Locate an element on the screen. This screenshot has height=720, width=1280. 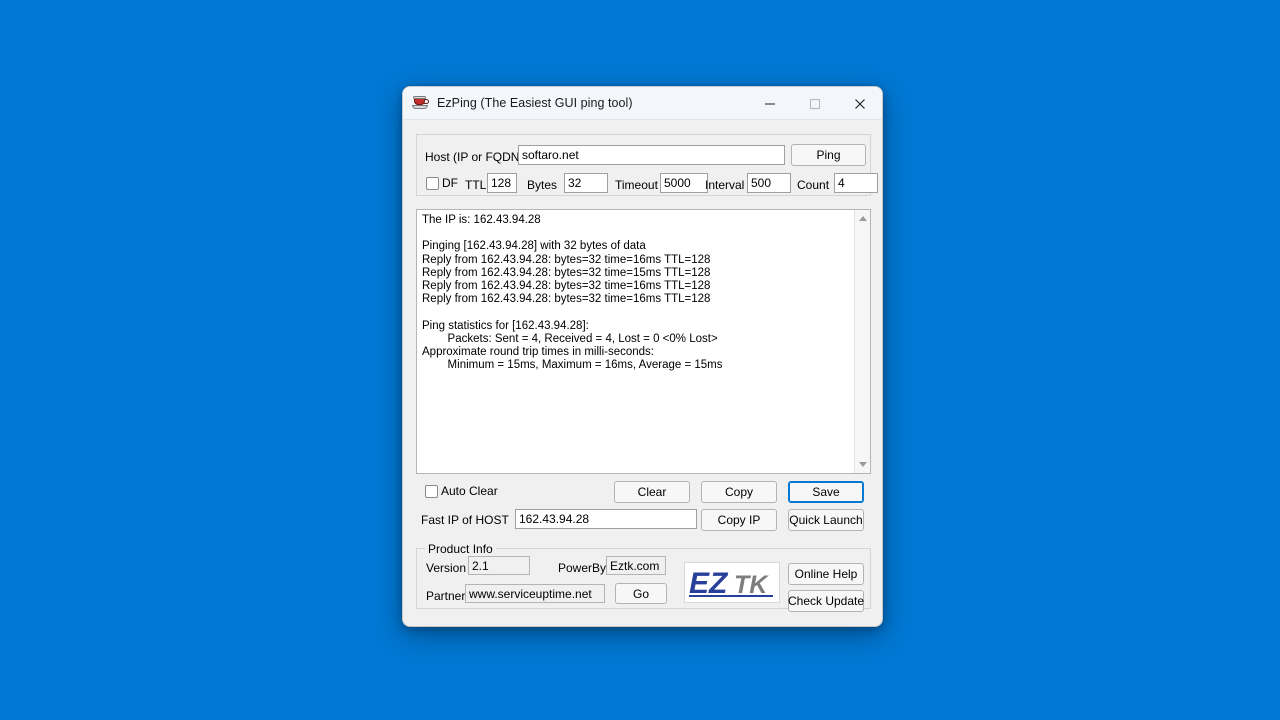
triangle-down-icon is located at coordinates (862, 464).